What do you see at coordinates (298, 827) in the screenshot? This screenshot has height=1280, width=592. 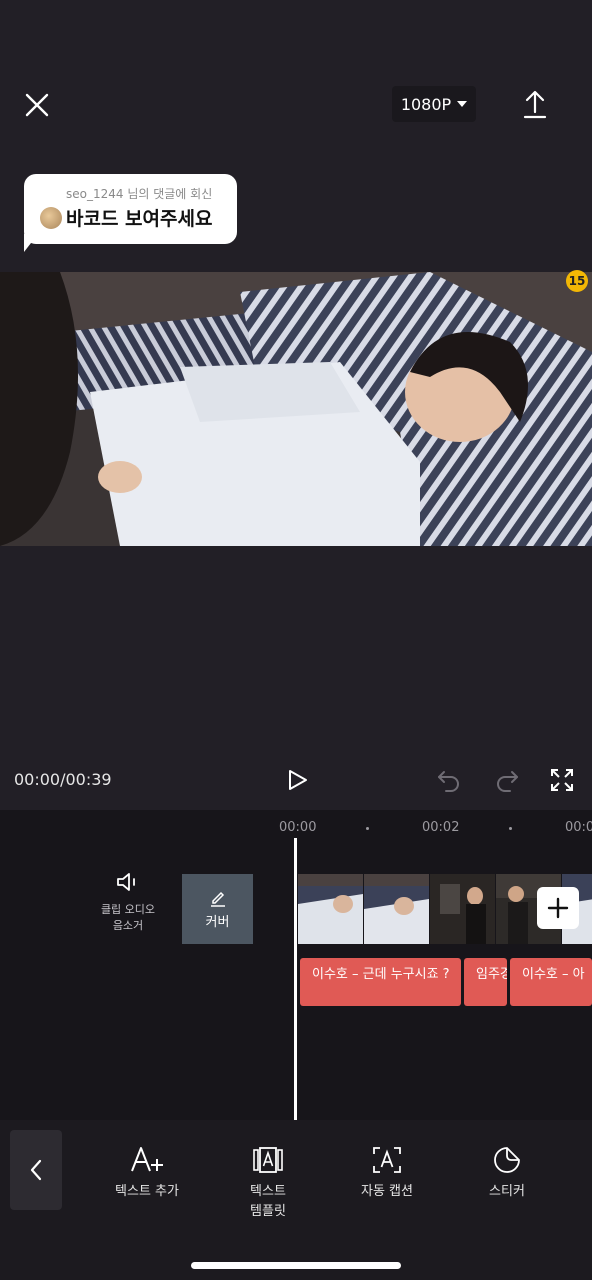 I see `timeline-tick: 00:00` at bounding box center [298, 827].